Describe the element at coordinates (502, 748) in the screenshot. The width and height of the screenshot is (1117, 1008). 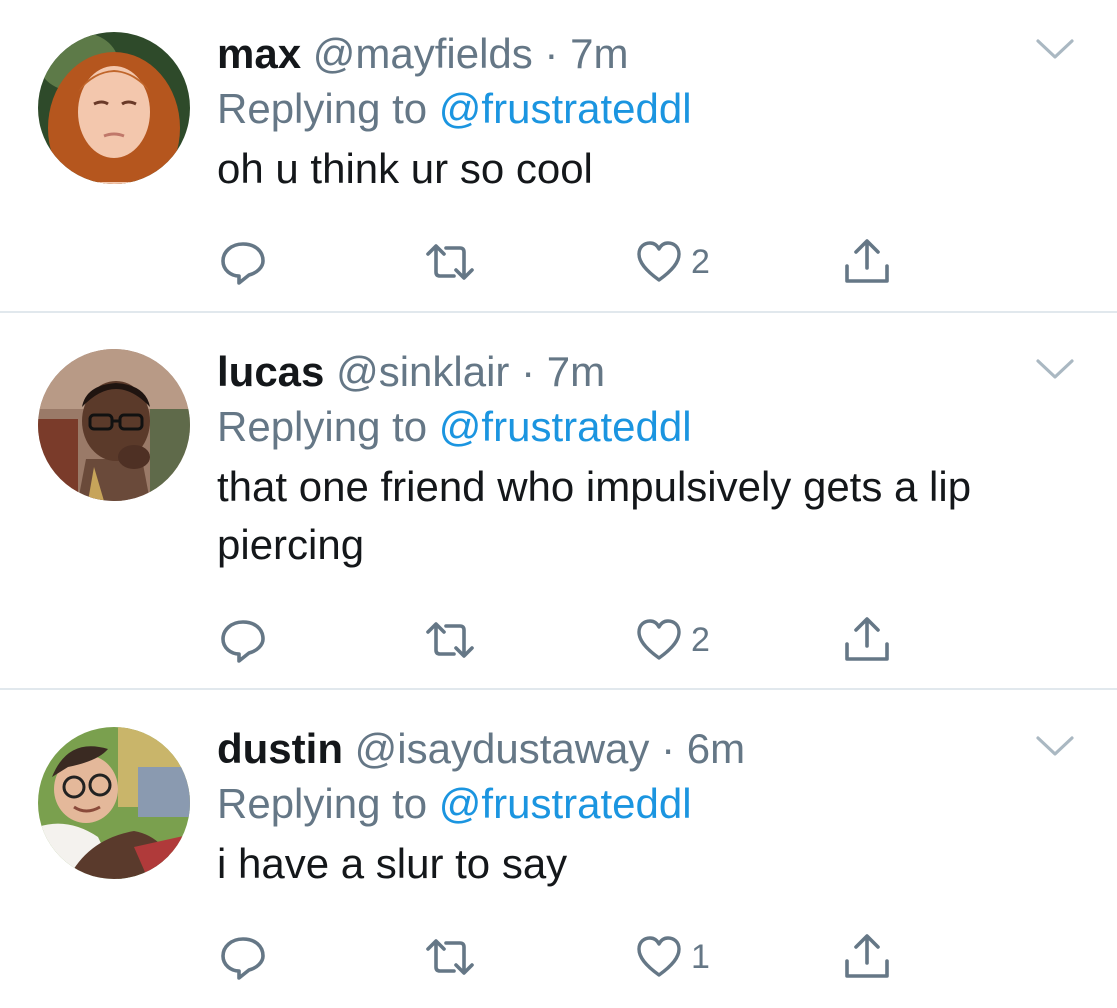
I see `user-handle: @isaydustaway` at that location.